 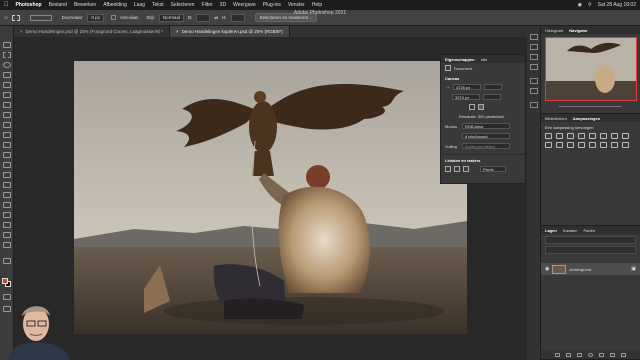 What do you see at coordinates (448, 169) in the screenshot?
I see `ruler-icon` at bounding box center [448, 169].